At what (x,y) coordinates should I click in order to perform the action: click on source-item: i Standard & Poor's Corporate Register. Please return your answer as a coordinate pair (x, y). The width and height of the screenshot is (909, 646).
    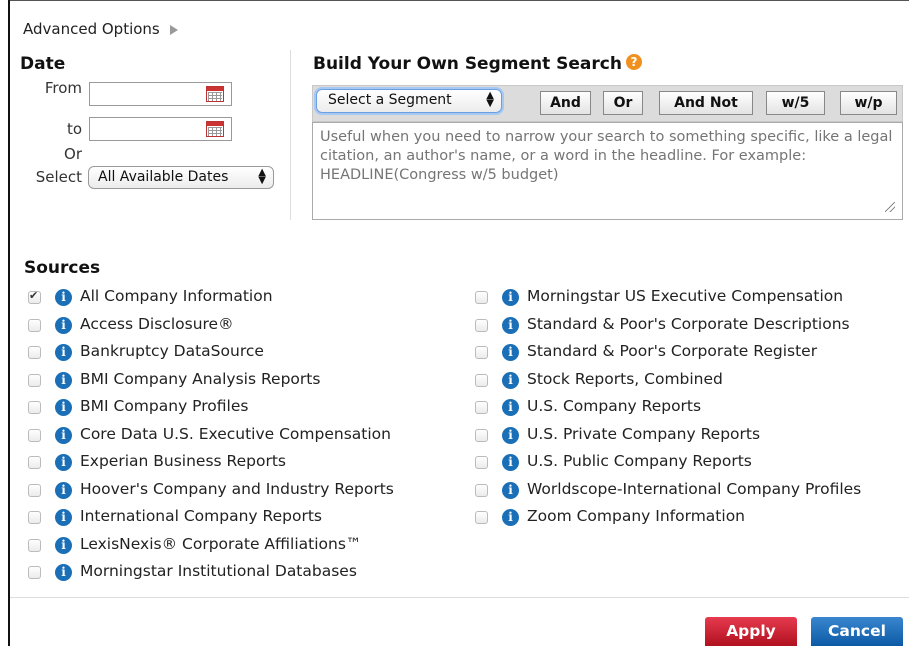
    Looking at the image, I should click on (685, 354).